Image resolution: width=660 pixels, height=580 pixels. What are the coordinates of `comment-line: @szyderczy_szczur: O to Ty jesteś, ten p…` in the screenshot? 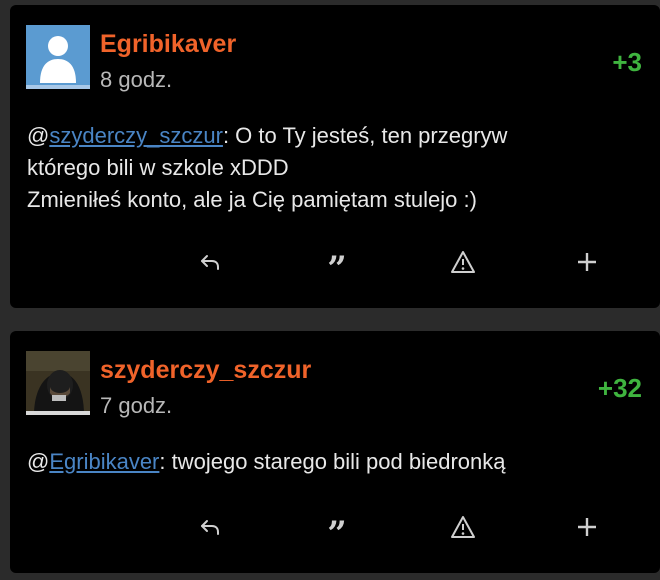 It's located at (332, 136).